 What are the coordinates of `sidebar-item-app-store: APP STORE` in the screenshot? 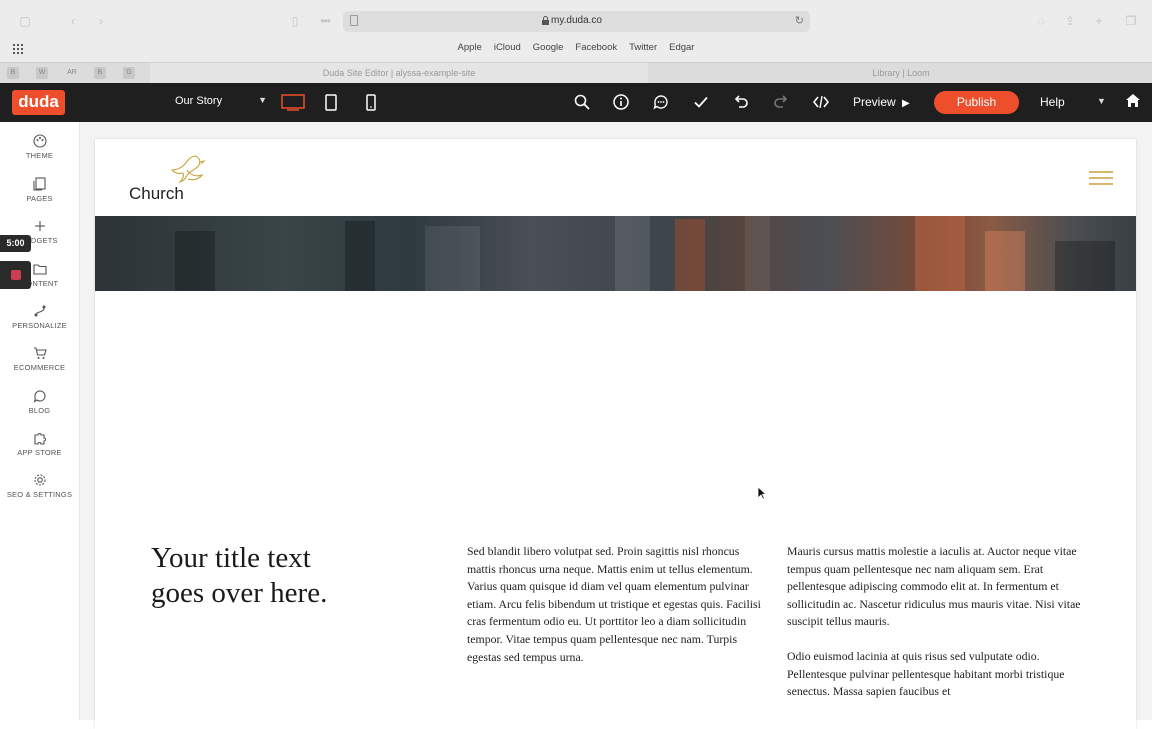 It's located at (39, 444).